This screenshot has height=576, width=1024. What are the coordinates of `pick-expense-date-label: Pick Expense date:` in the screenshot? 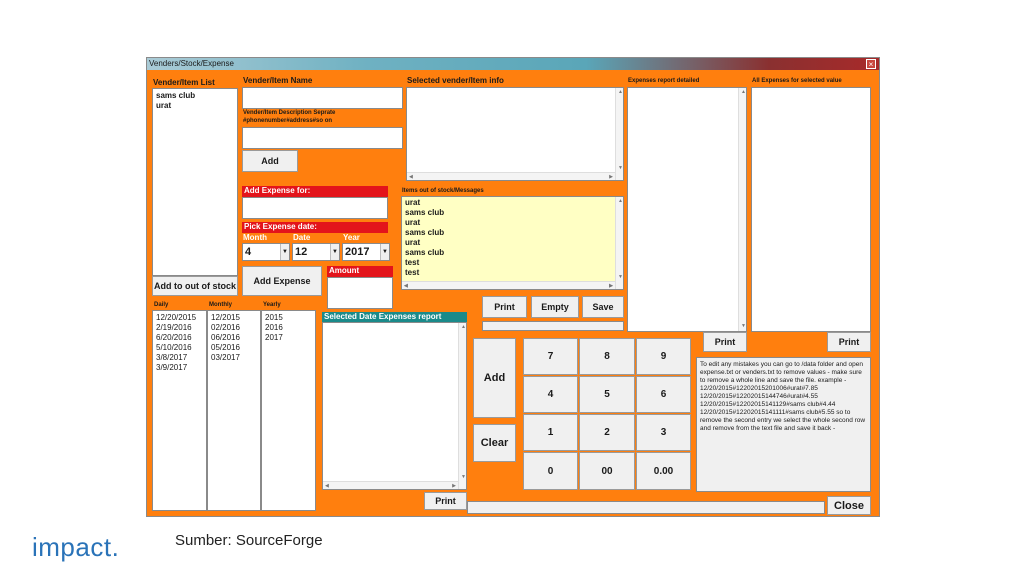 It's located at (315, 227).